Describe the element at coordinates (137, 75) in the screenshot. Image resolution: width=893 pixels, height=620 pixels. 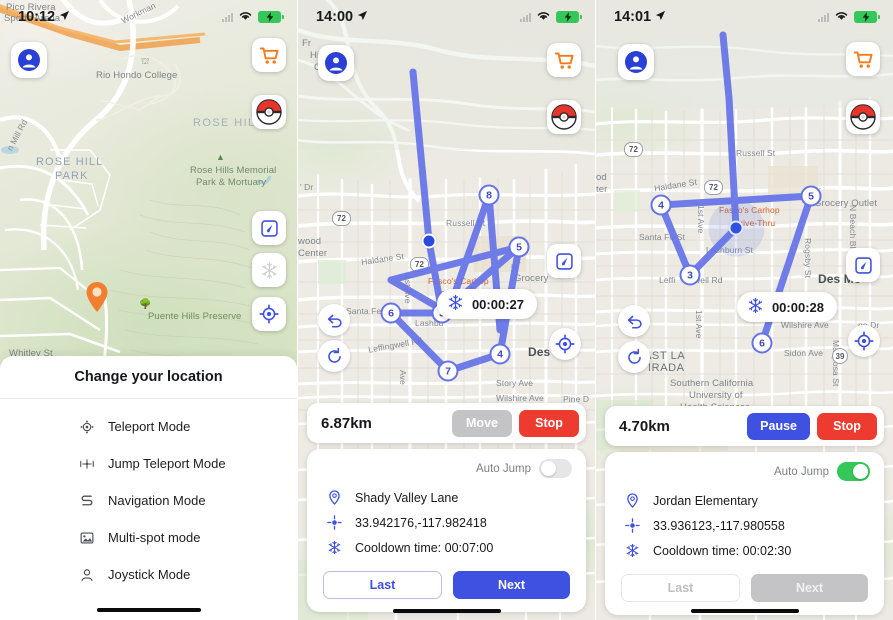
I see `map-label: Rio Hondo College` at that location.